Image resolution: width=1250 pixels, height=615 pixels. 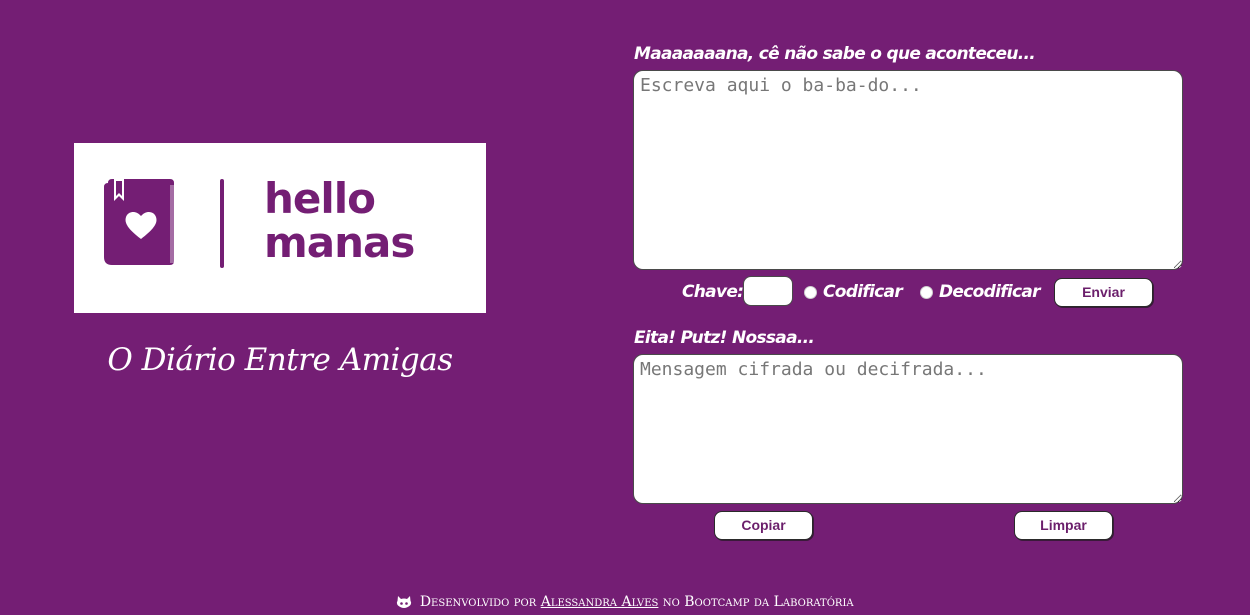 I want to click on logo: hello manas, so click(x=280, y=228).